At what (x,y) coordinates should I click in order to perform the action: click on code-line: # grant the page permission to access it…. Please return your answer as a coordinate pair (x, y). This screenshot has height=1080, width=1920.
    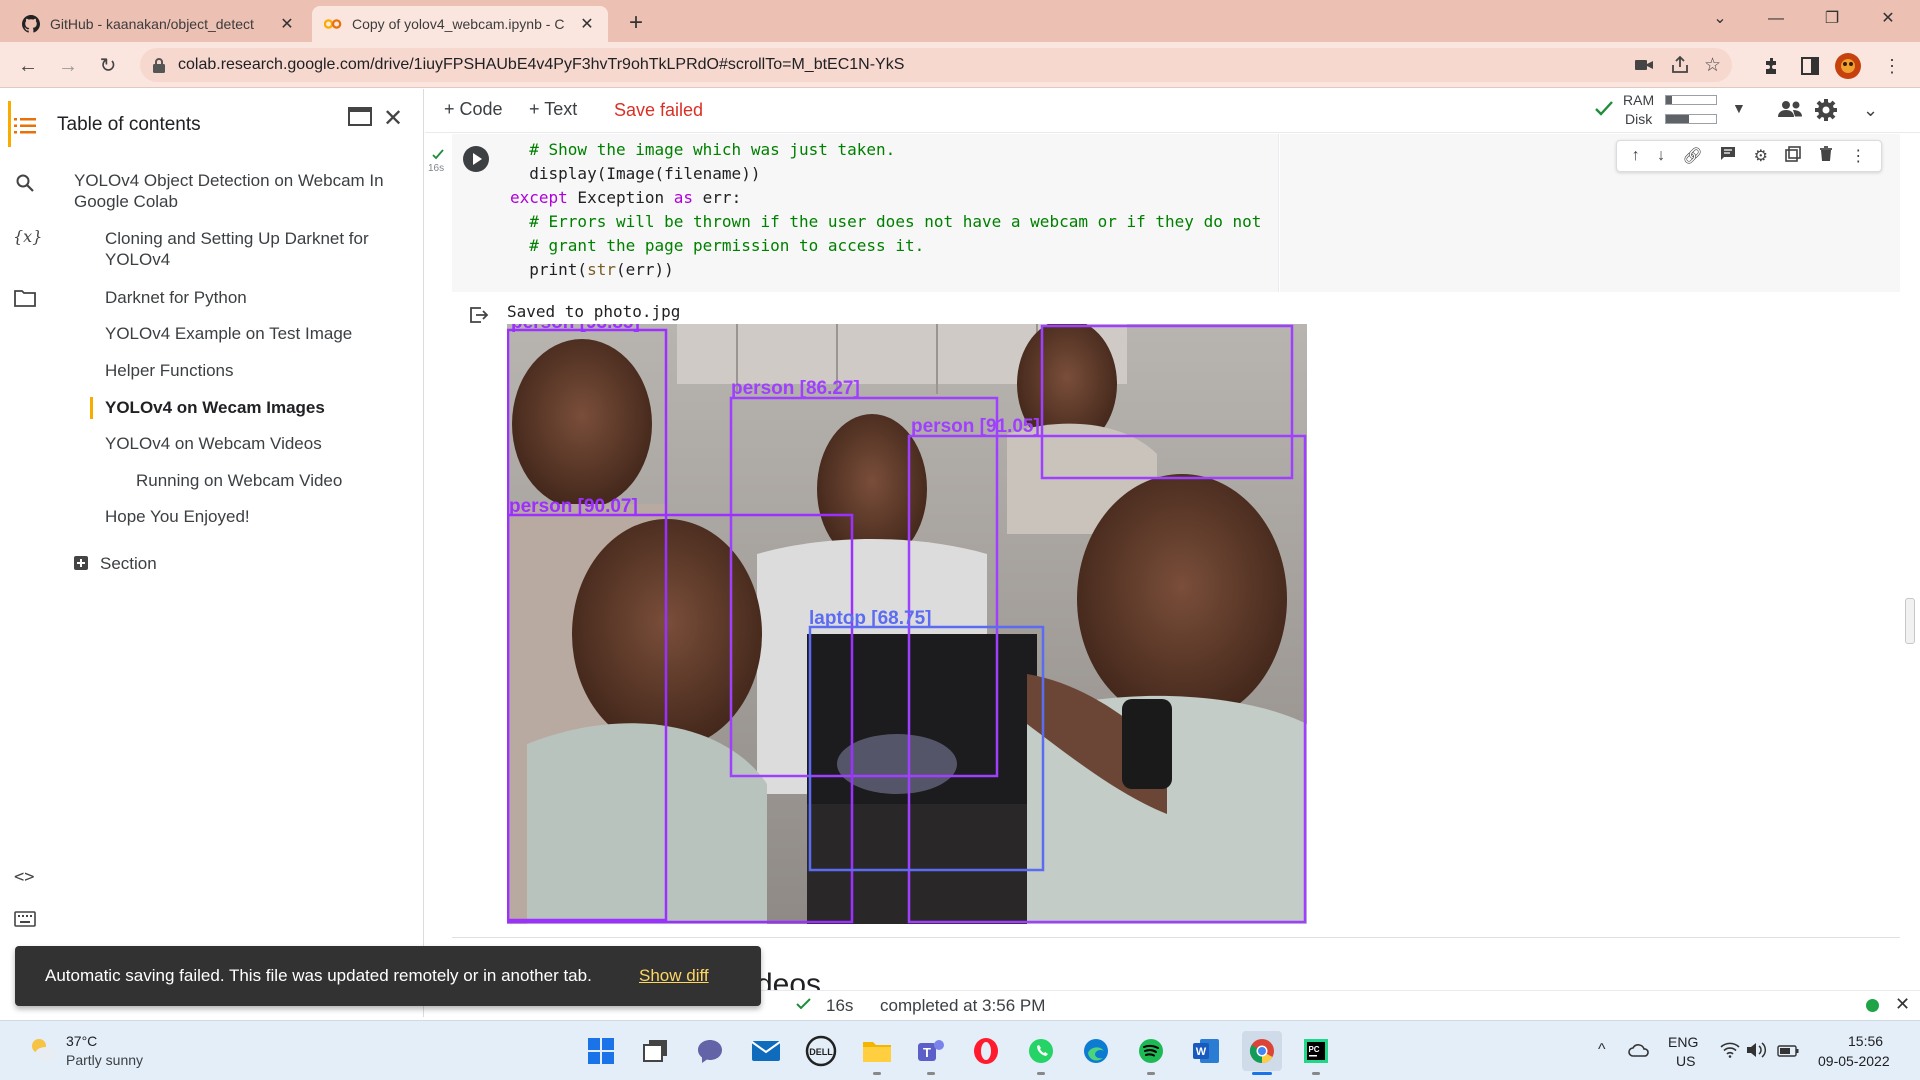
    Looking at the image, I should click on (727, 245).